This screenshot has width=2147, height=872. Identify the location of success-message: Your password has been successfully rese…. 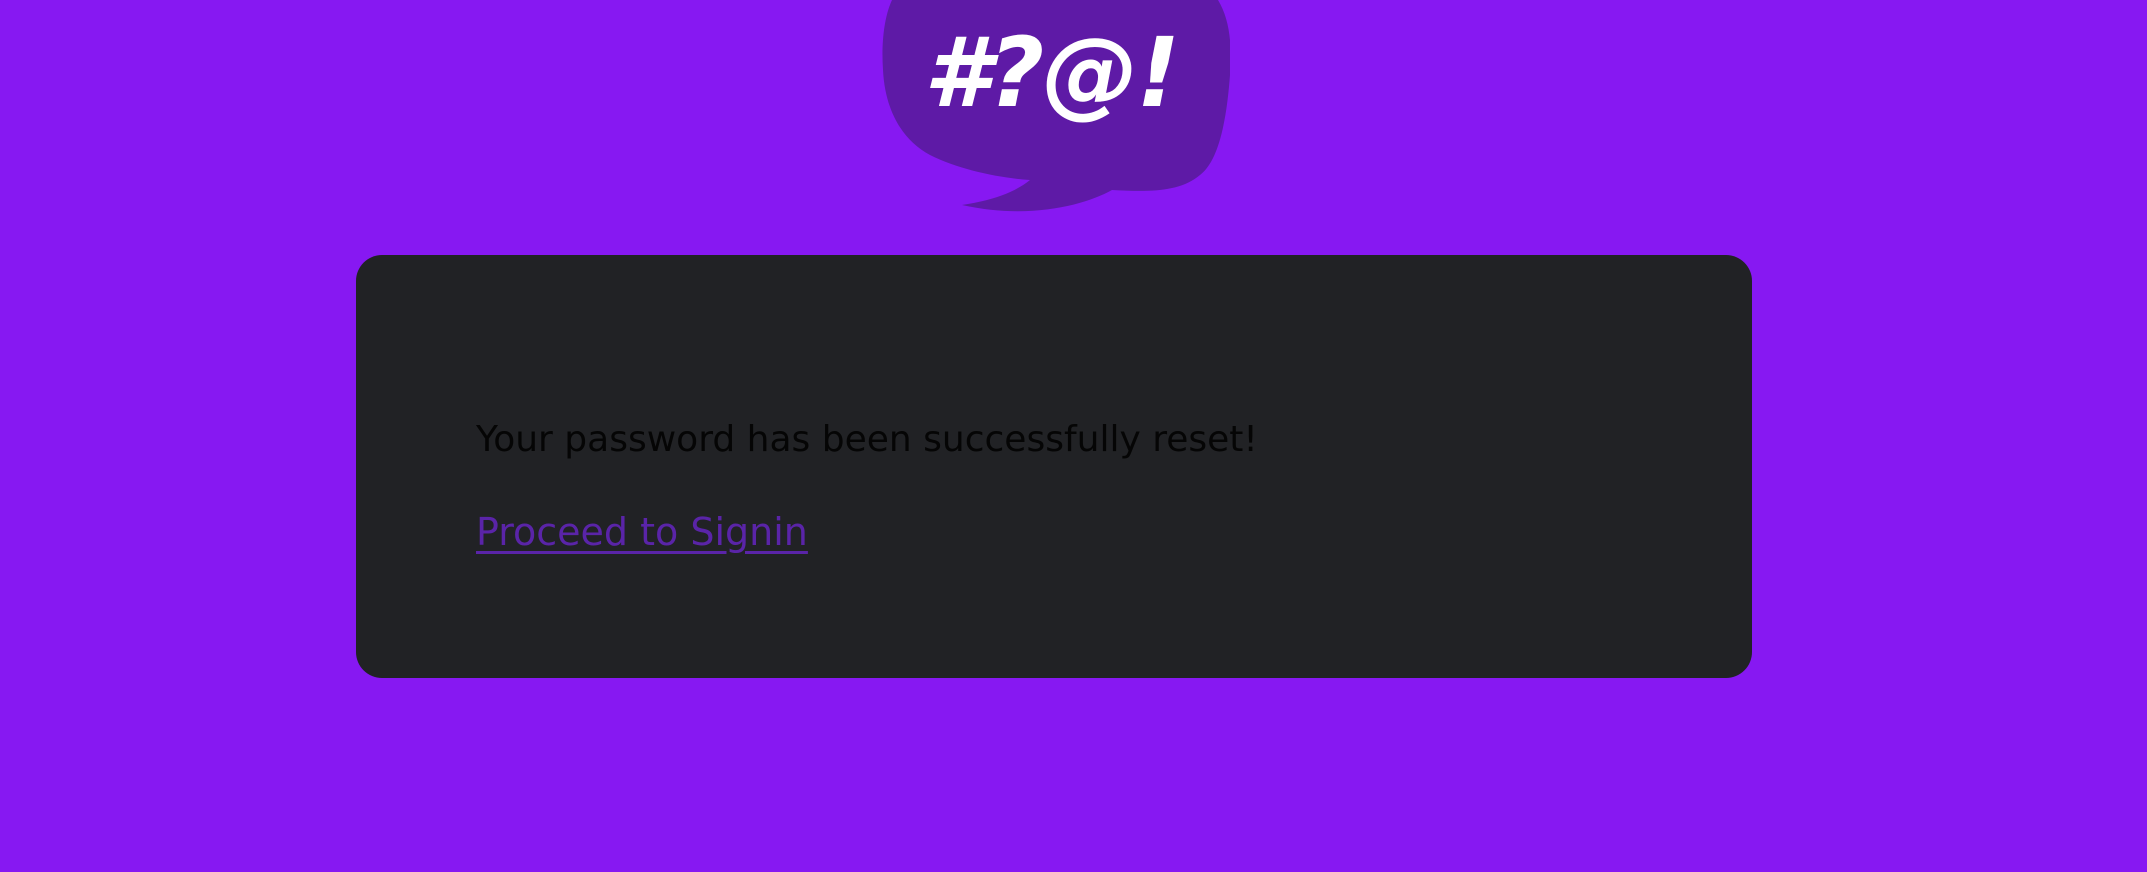
(867, 439).